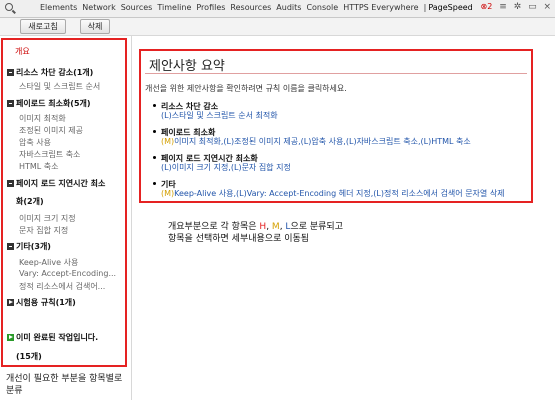 The height and width of the screenshot is (400, 555). Describe the element at coordinates (30, 201) in the screenshot. I see `group-title-continued: 화(2개)` at that location.